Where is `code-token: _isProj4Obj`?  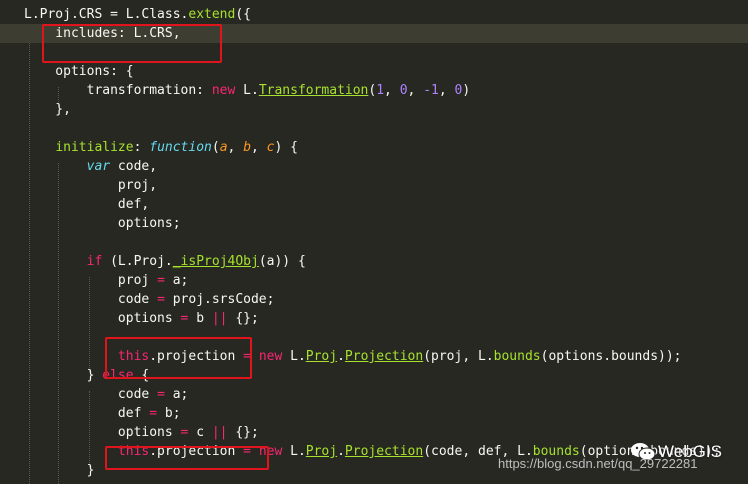 code-token: _isProj4Obj is located at coordinates (215, 261).